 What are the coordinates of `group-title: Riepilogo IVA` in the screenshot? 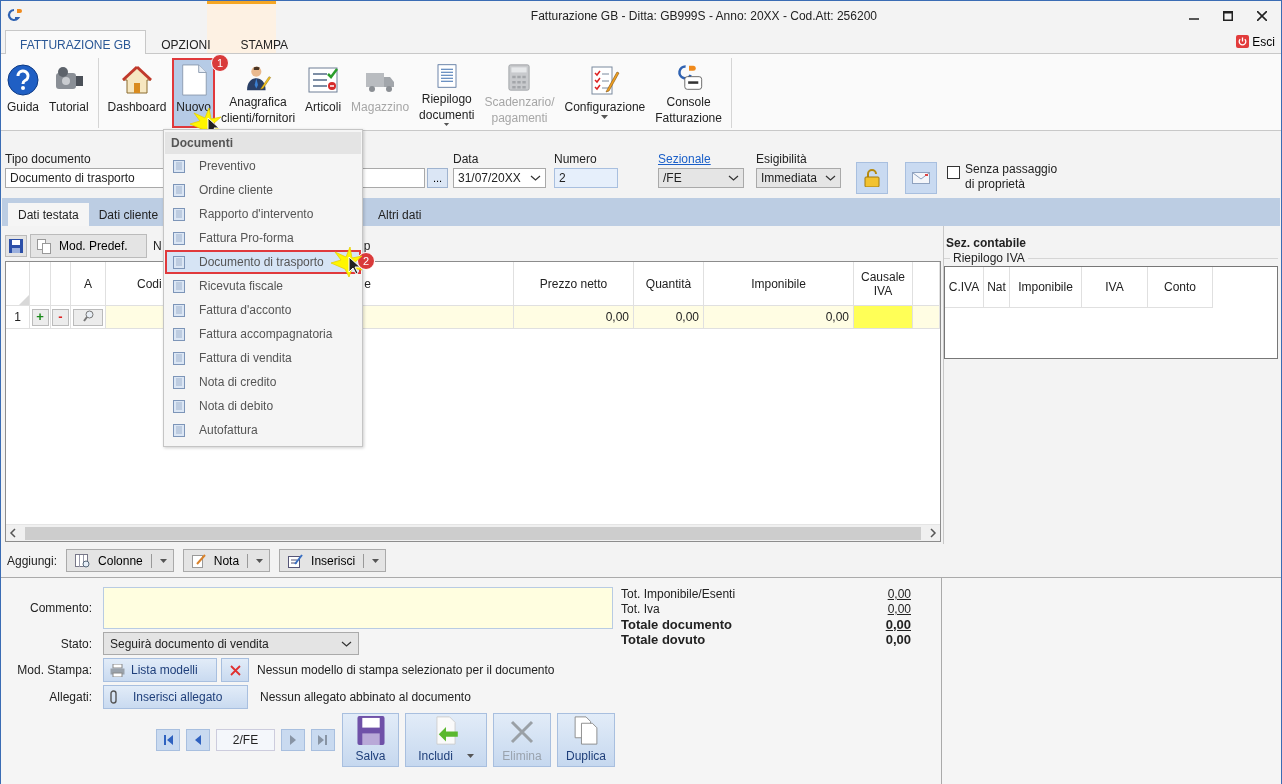 It's located at (989, 258).